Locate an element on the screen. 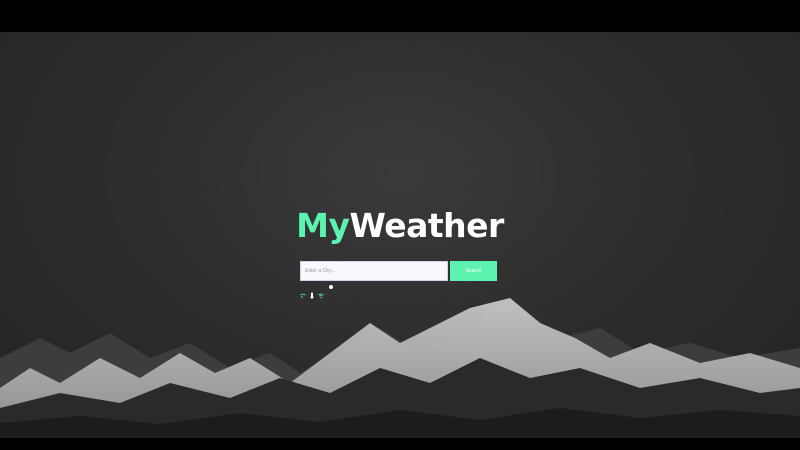 The width and height of the screenshot is (800, 450). dot-icon is located at coordinates (331, 287).